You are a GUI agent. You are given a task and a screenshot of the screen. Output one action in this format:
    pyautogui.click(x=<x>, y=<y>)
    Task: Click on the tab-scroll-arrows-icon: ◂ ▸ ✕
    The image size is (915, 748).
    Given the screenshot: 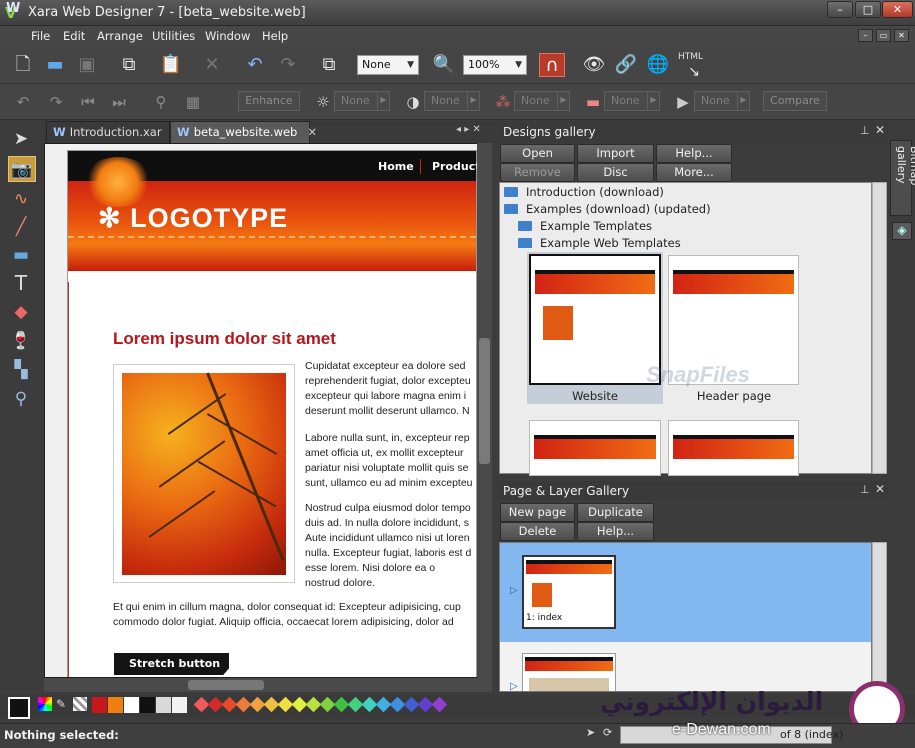 What is the action you would take?
    pyautogui.click(x=468, y=129)
    